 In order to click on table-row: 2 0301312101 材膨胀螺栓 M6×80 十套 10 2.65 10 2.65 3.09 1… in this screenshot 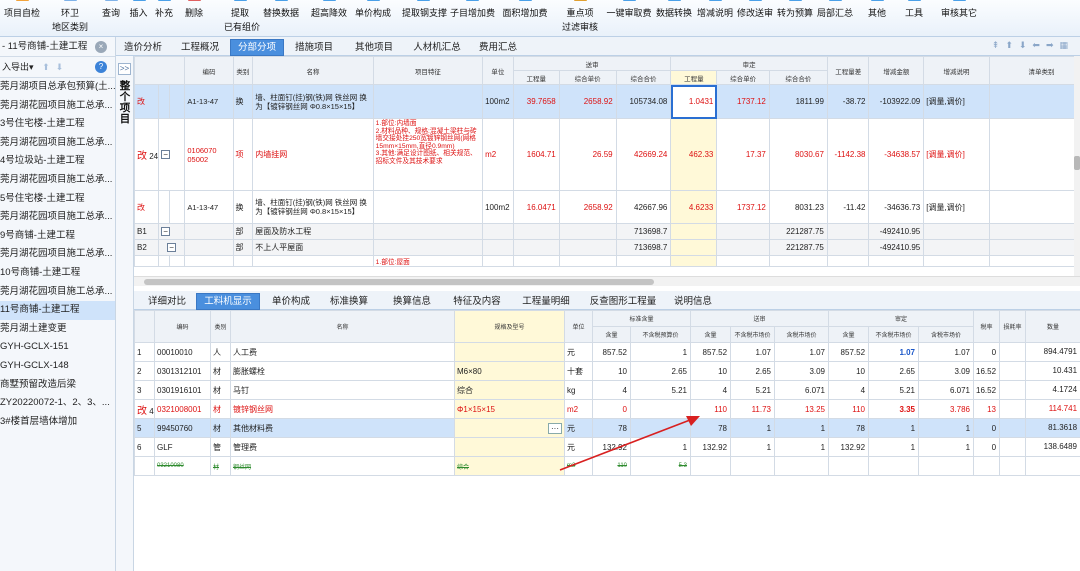, I will do `click(607, 371)`.